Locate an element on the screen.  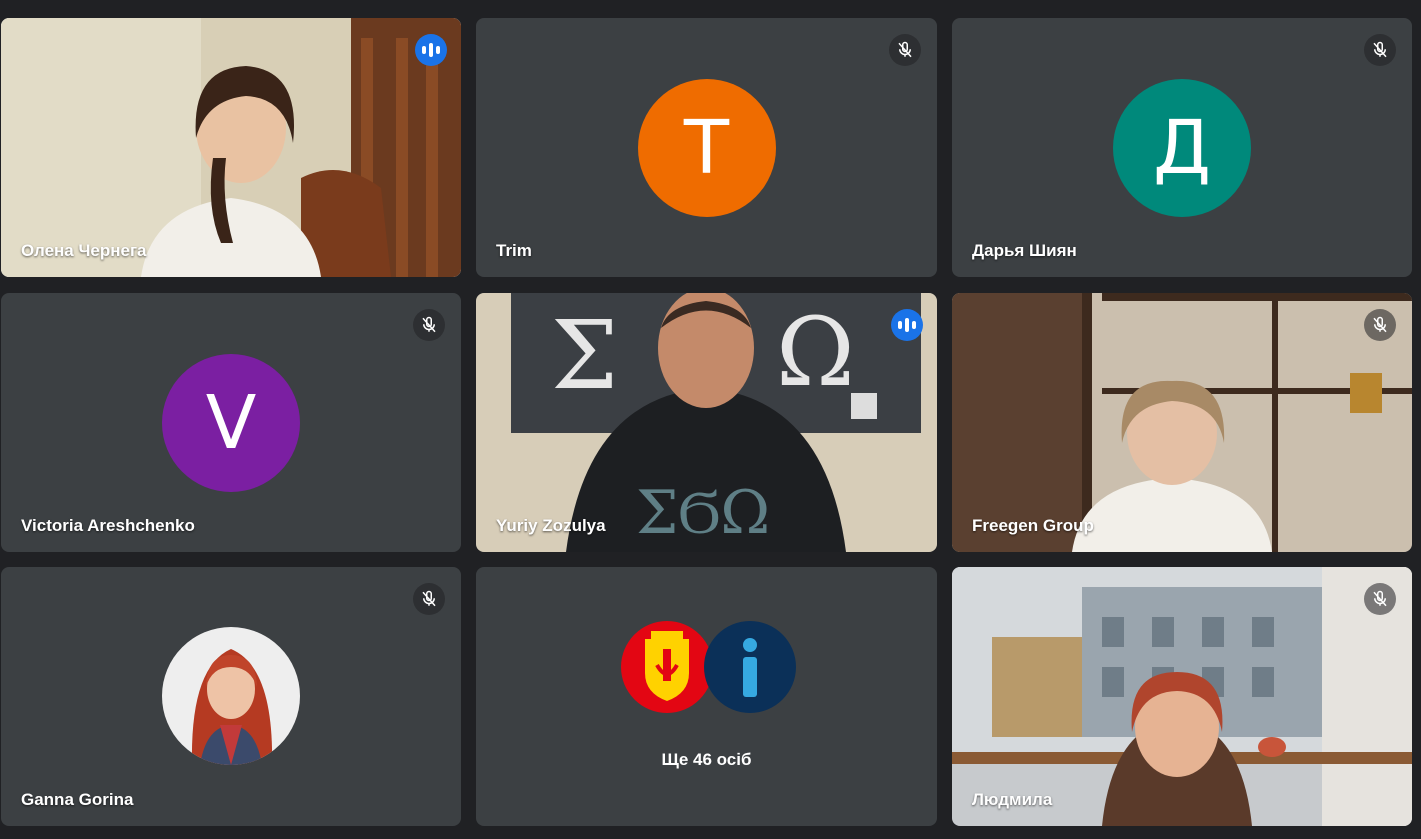
avatar: V is located at coordinates (231, 423).